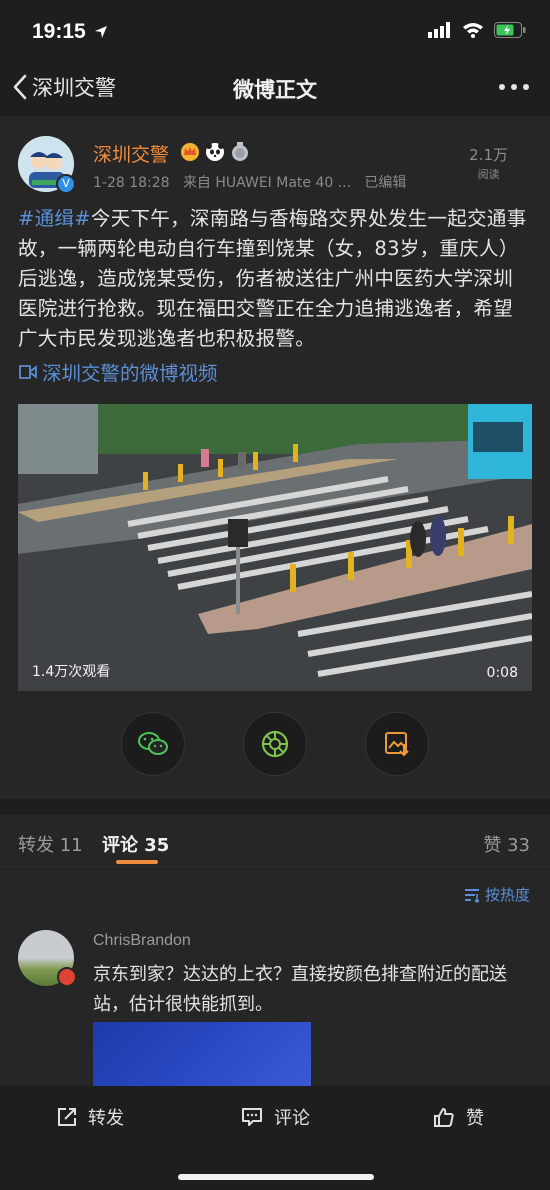 The height and width of the screenshot is (1190, 550). What do you see at coordinates (137, 862) in the screenshot?
I see `tab-active-indicator` at bounding box center [137, 862].